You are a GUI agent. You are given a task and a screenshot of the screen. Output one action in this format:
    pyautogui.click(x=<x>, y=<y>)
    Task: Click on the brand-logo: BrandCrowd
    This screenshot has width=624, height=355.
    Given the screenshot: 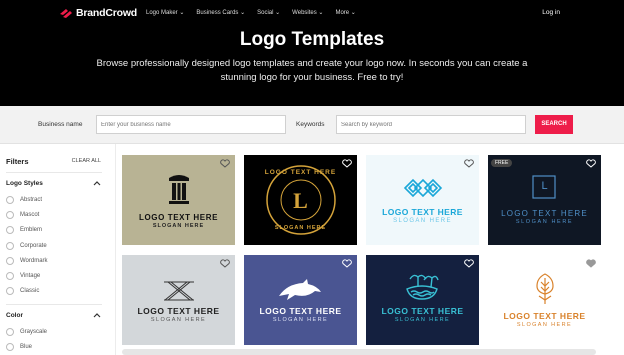 What is the action you would take?
    pyautogui.click(x=98, y=13)
    